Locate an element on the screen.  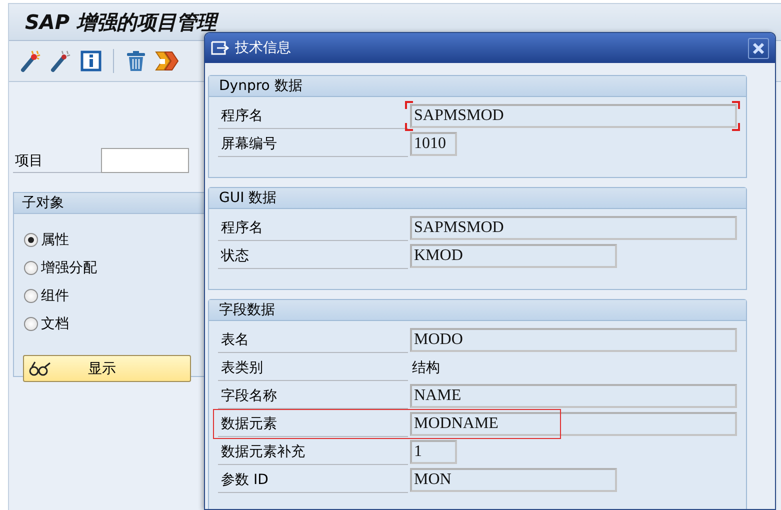
close-button is located at coordinates (758, 48).